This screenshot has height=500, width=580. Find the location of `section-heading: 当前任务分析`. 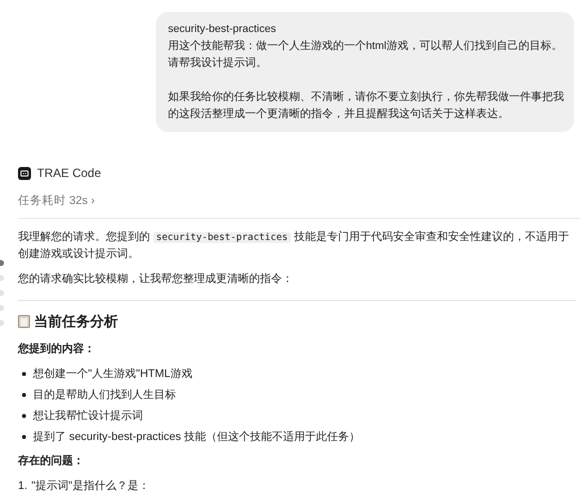

section-heading: 当前任务分析 is located at coordinates (76, 321).